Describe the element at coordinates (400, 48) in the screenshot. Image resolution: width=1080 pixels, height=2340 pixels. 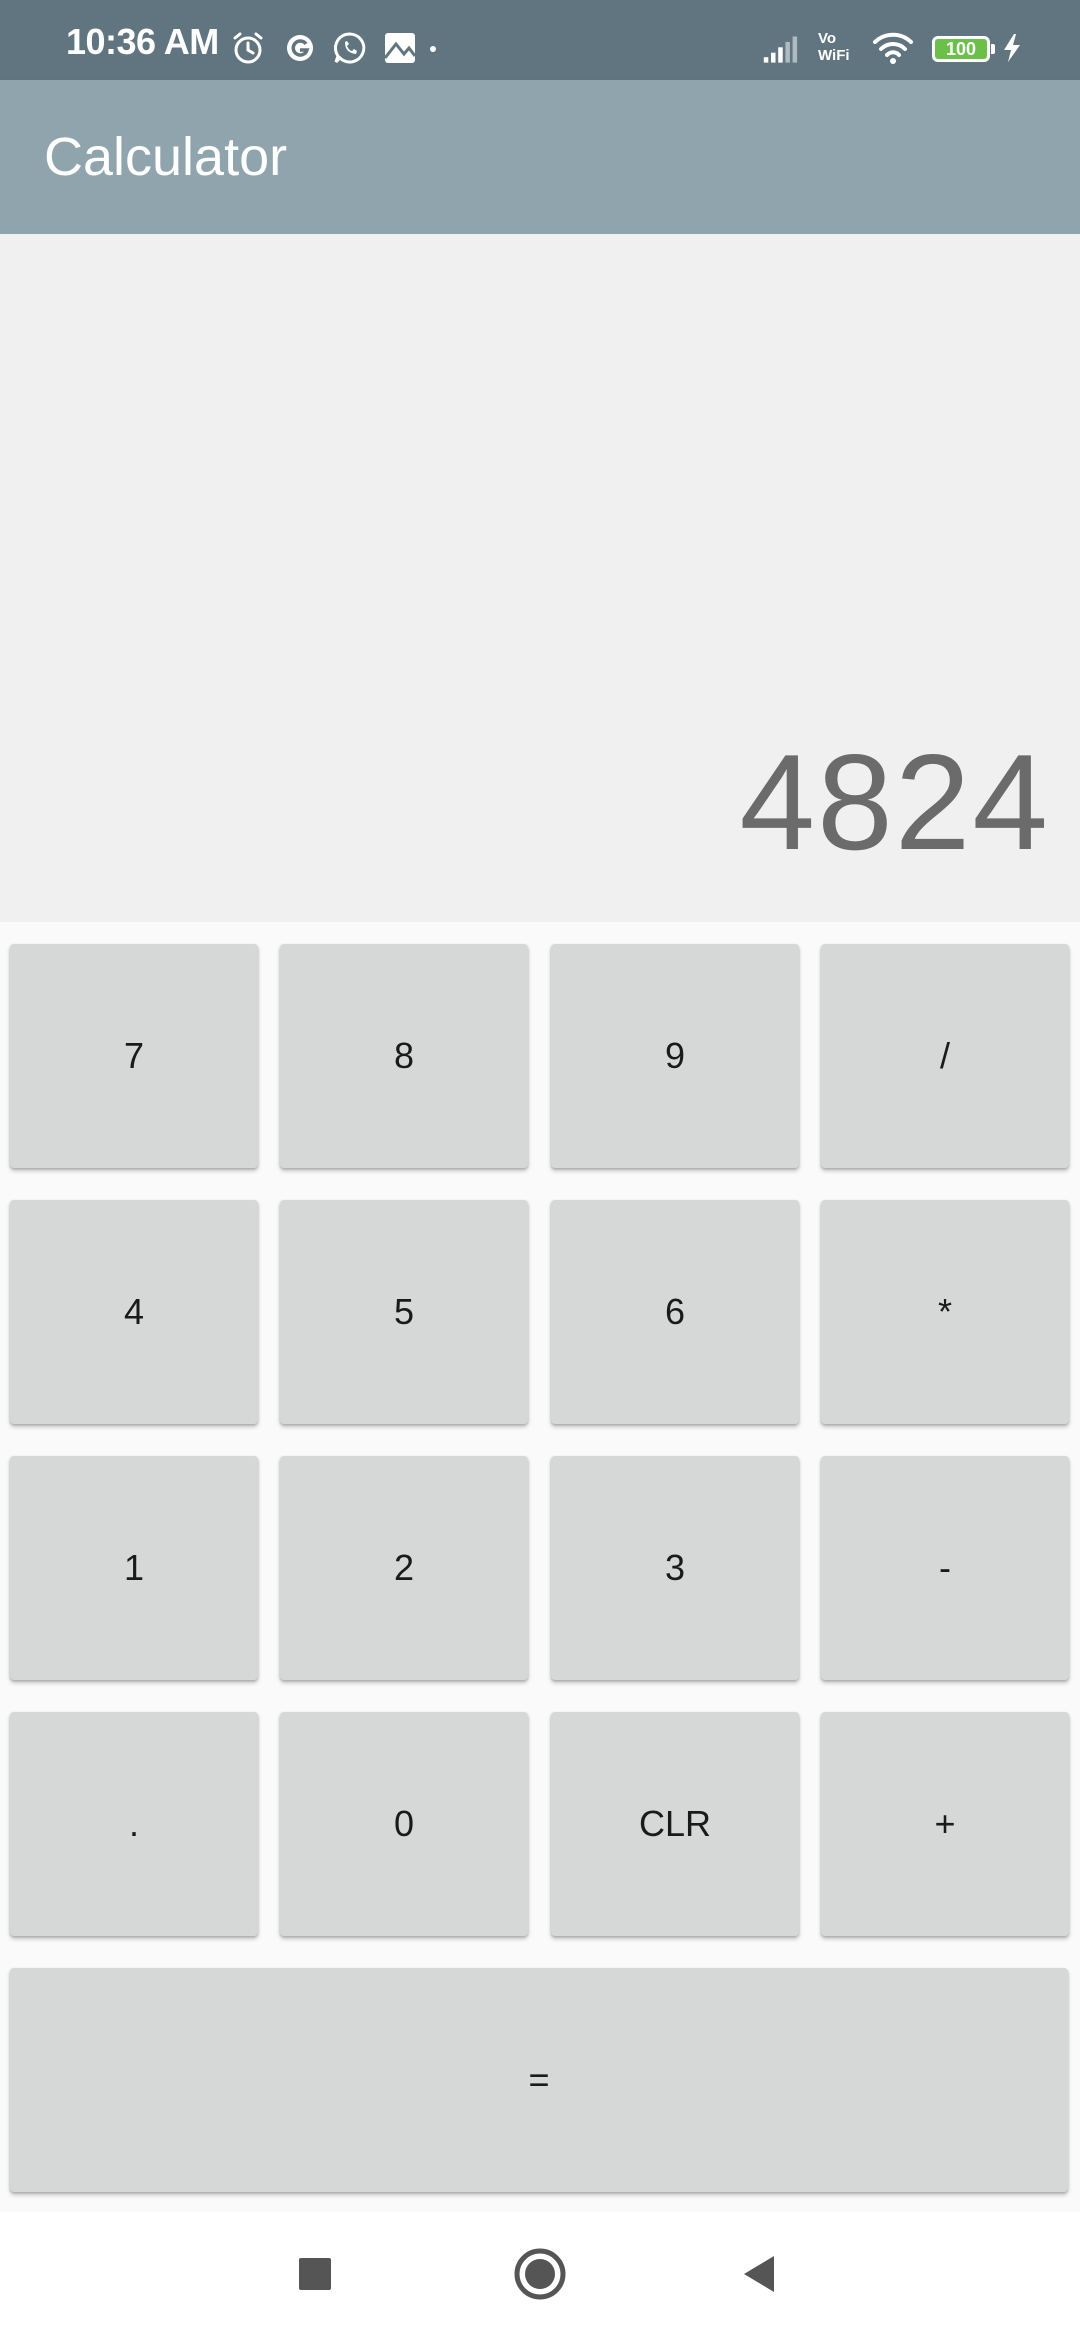
I see `photos-icon` at that location.